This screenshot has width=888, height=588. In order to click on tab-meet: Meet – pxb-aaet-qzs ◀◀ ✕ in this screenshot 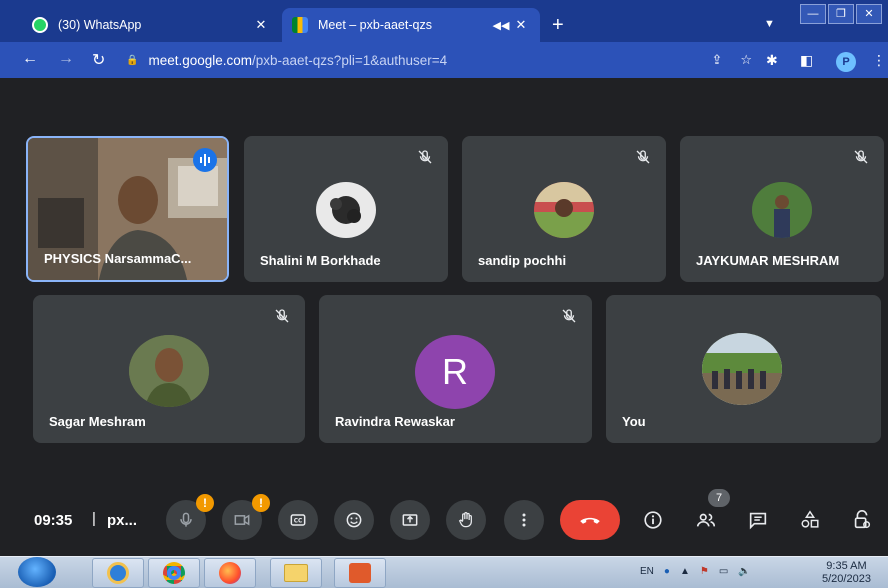, I will do `click(411, 25)`.